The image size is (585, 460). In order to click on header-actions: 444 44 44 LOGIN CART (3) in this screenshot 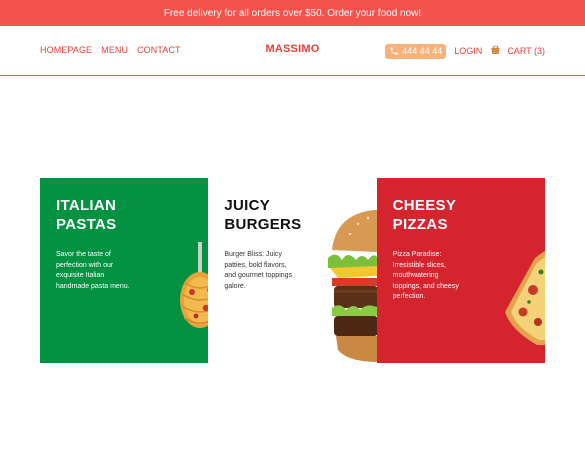, I will do `click(465, 51)`.